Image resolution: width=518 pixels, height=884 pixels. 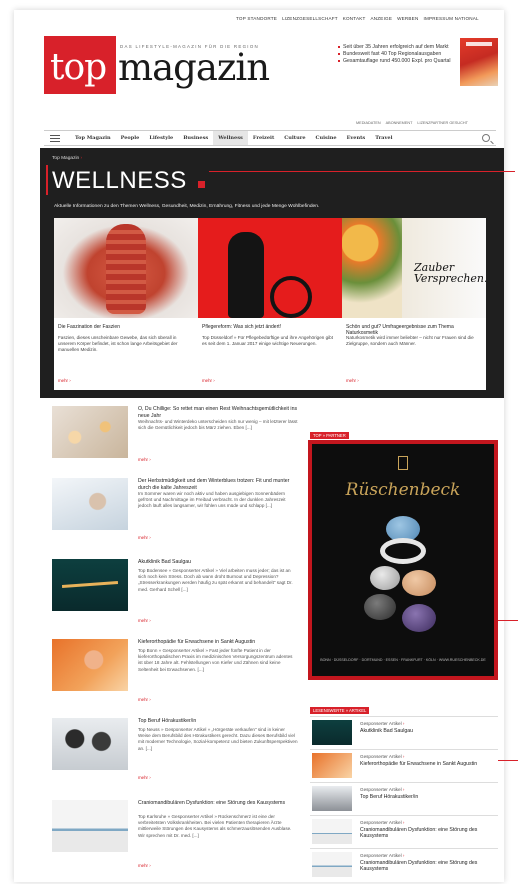 I want to click on util-link-anzeige: ANZEIGE, so click(x=382, y=18).